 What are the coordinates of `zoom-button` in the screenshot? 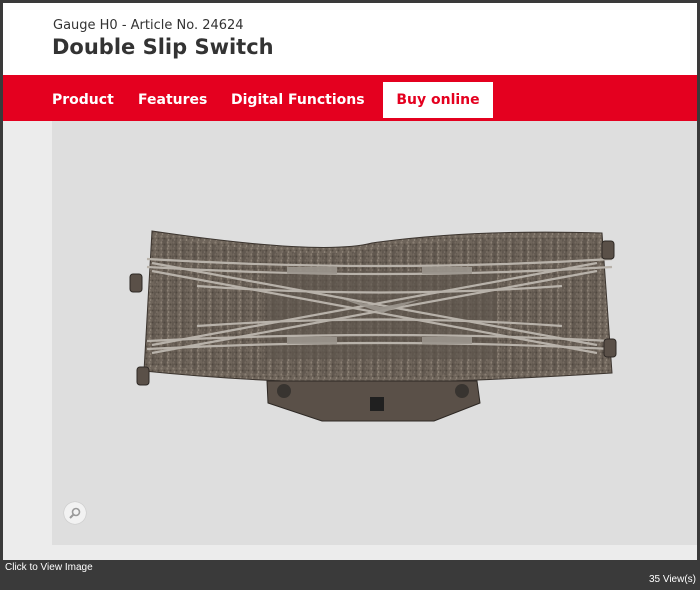 It's located at (75, 513).